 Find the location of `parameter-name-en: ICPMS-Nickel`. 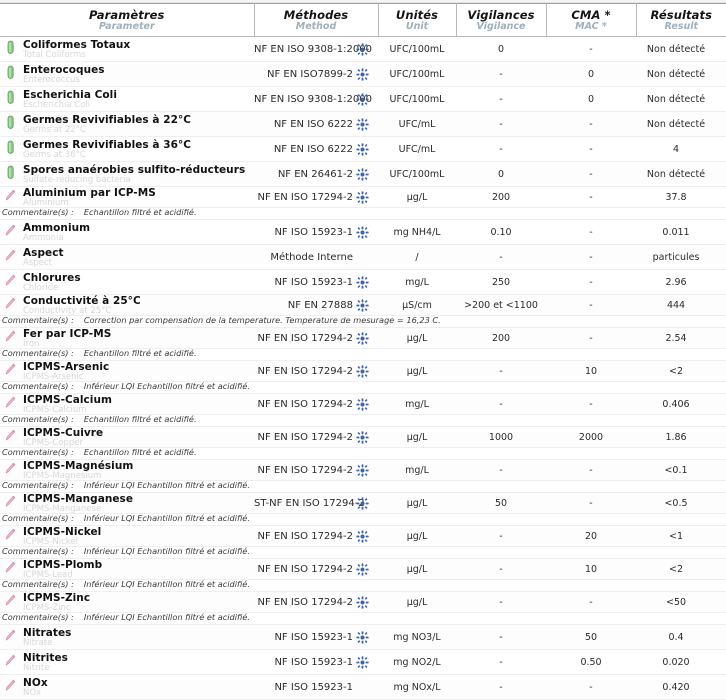

parameter-name-en: ICPMS-Nickel is located at coordinates (50, 541).